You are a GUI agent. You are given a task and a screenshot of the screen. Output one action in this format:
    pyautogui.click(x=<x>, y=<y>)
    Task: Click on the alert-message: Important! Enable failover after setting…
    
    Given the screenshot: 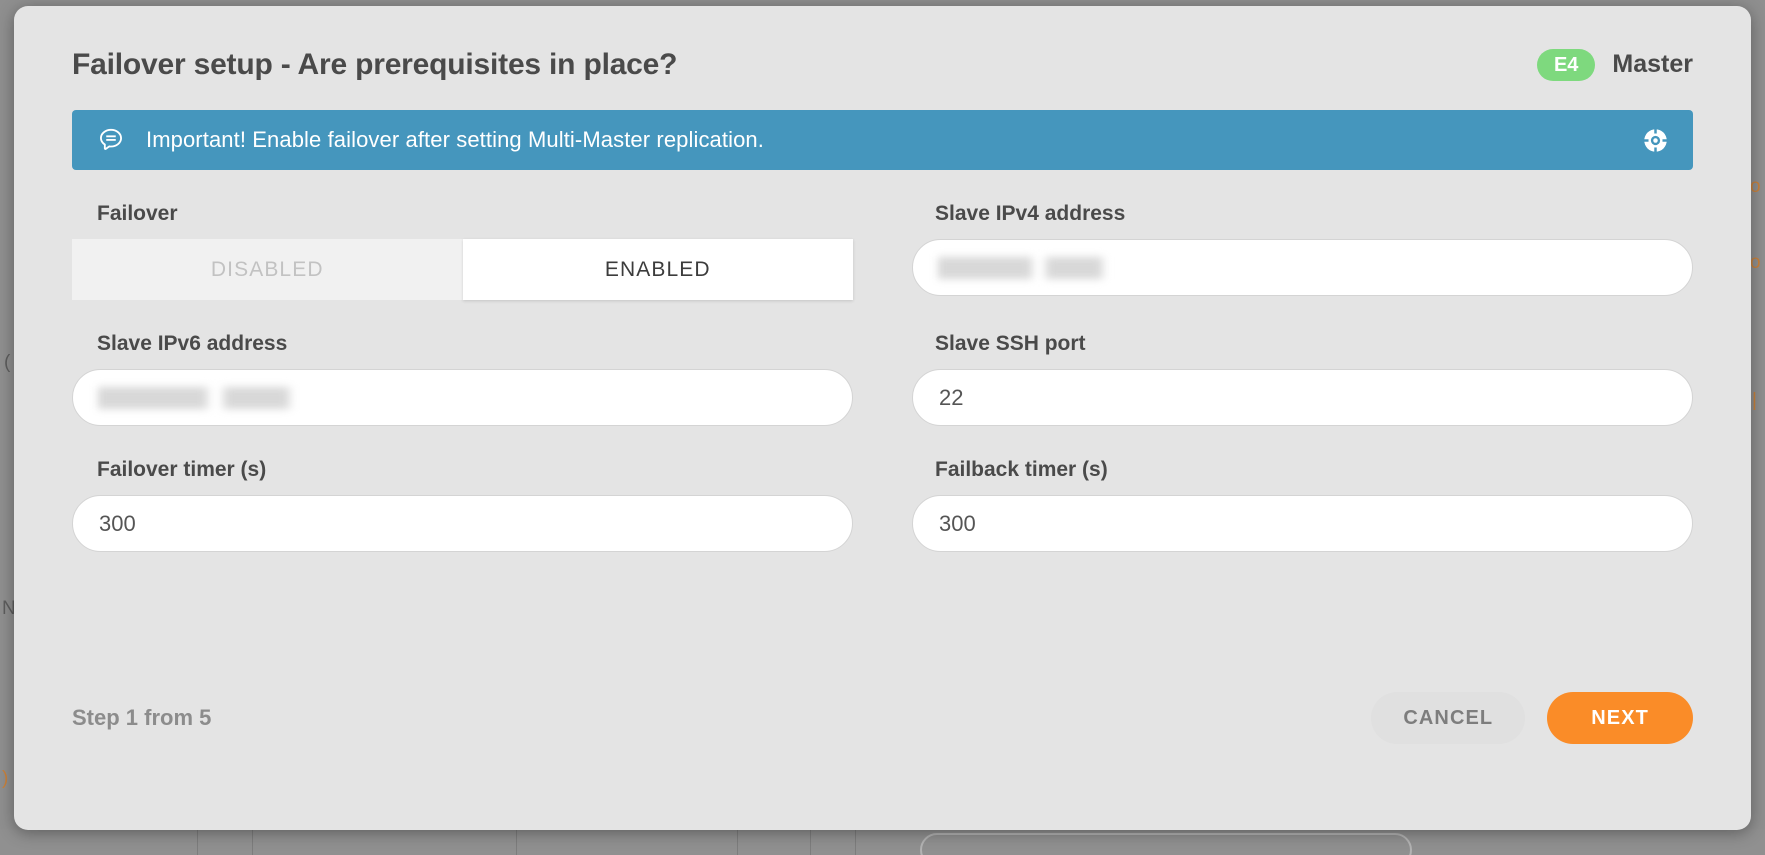 What is the action you would take?
    pyautogui.click(x=455, y=139)
    